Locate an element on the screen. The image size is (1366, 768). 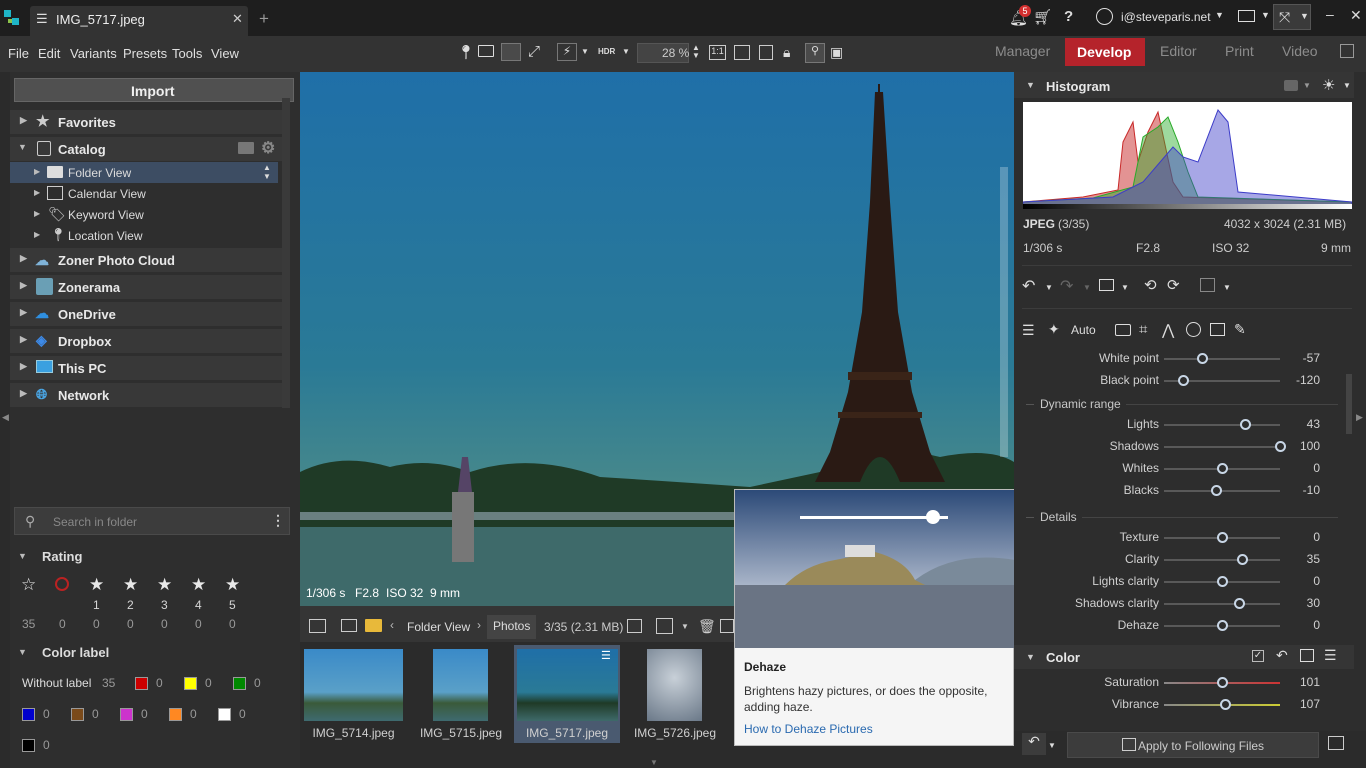
slider-value: 35 is located at coordinates (1308, 559).